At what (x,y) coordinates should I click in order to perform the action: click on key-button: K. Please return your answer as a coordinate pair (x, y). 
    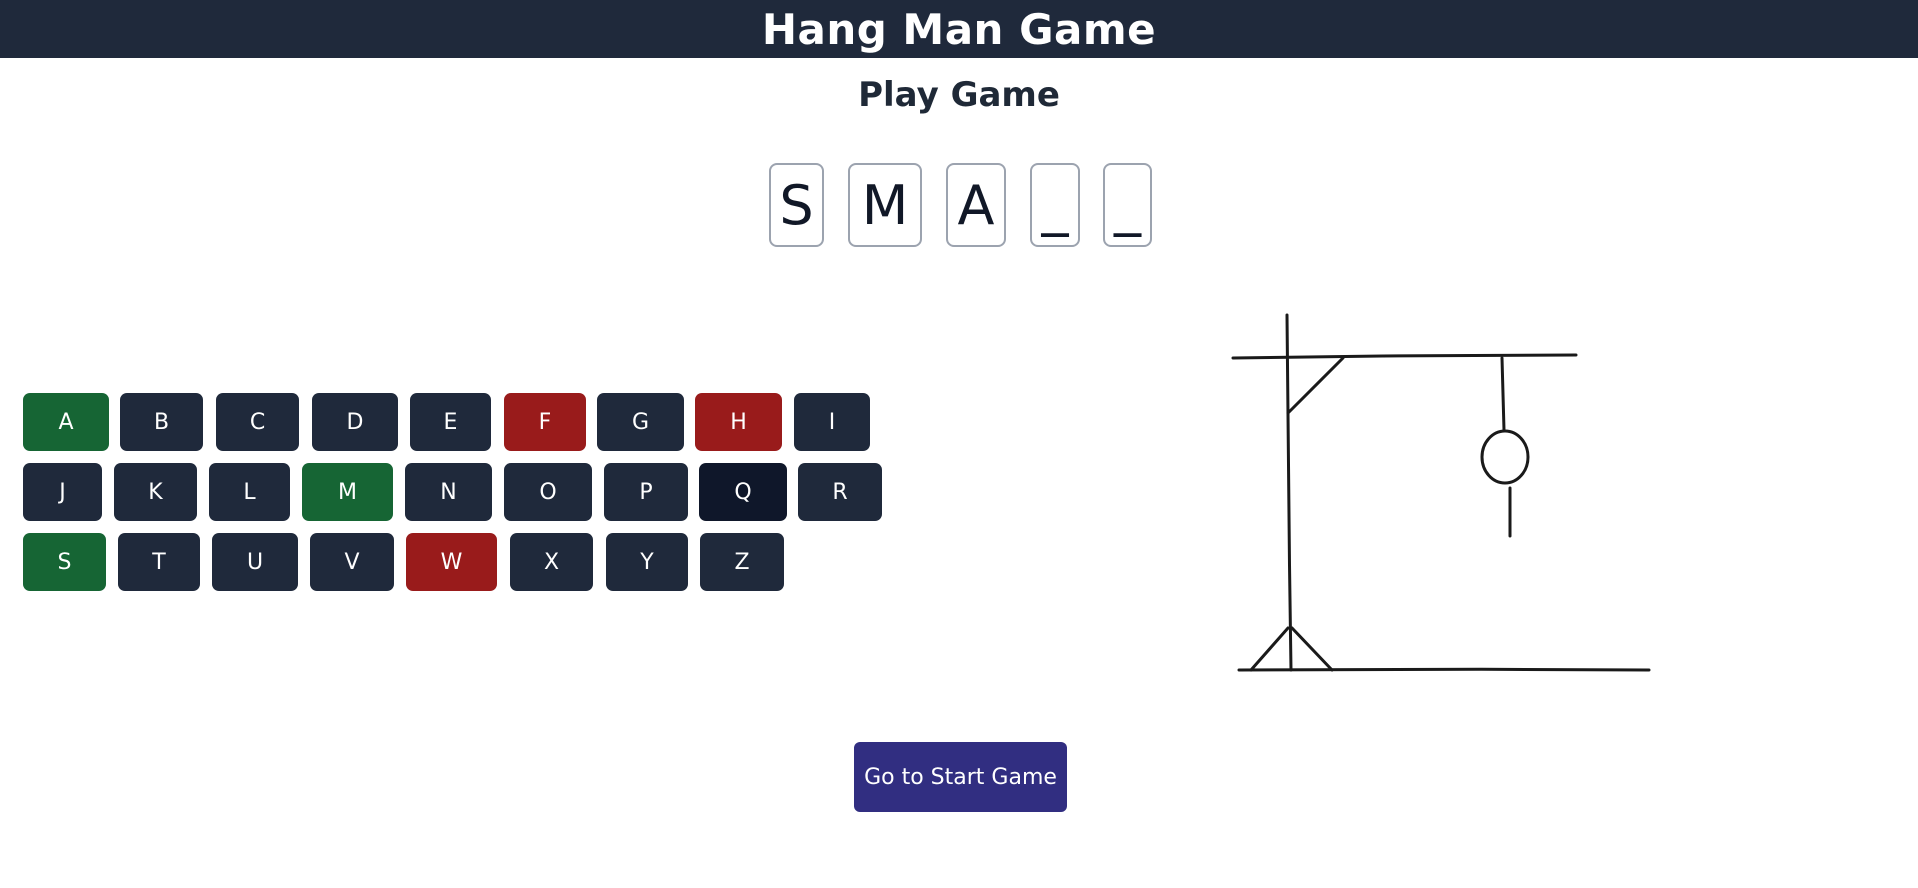
    Looking at the image, I should click on (155, 492).